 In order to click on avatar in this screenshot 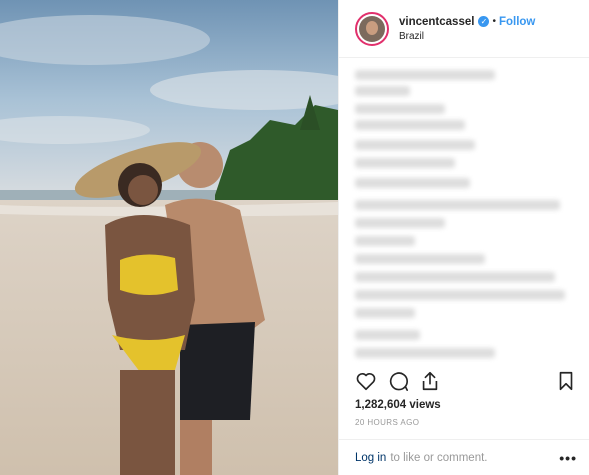, I will do `click(372, 28)`.